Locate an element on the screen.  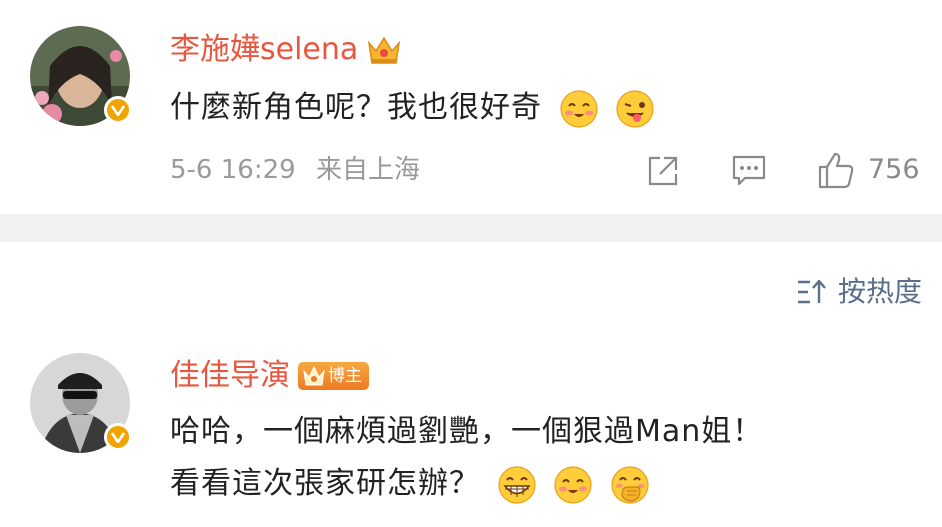
username: 李施嬅selena is located at coordinates (286, 50).